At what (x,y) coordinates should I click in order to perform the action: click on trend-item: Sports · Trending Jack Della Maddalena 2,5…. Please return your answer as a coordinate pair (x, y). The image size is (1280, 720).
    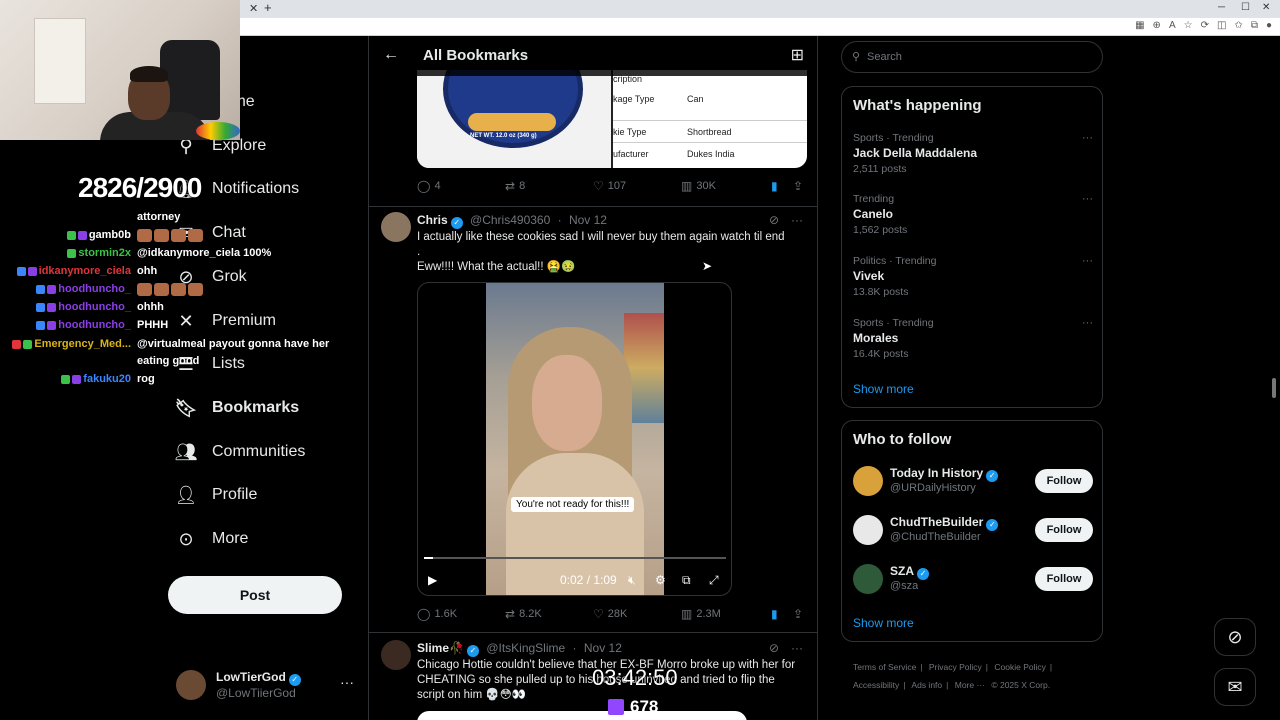
    Looking at the image, I should click on (973, 153).